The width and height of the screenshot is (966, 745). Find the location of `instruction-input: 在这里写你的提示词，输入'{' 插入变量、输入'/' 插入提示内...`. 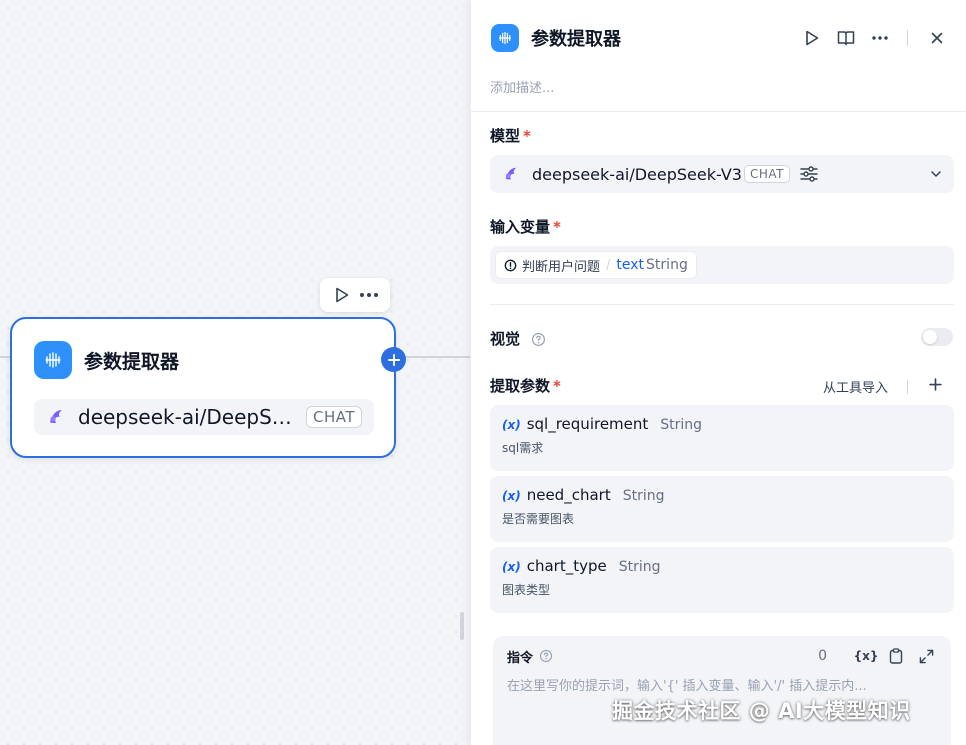

instruction-input: 在这里写你的提示词，输入'{' 插入变量、输入'/' 插入提示内... is located at coordinates (722, 684).